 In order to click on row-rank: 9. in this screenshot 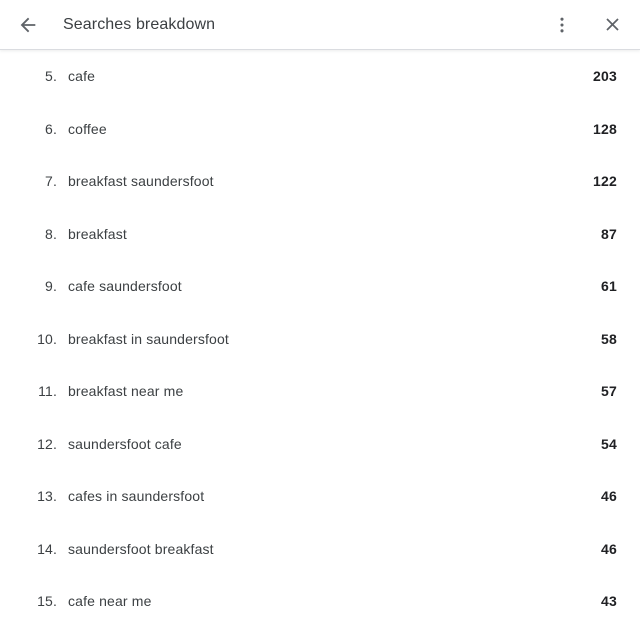, I will do `click(51, 286)`.